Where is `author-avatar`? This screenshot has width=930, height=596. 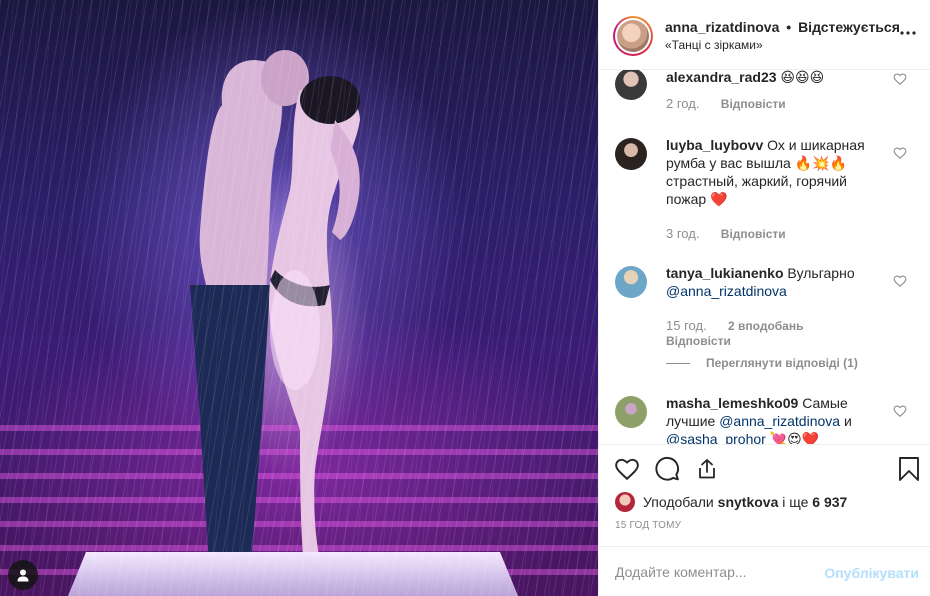 author-avatar is located at coordinates (633, 36).